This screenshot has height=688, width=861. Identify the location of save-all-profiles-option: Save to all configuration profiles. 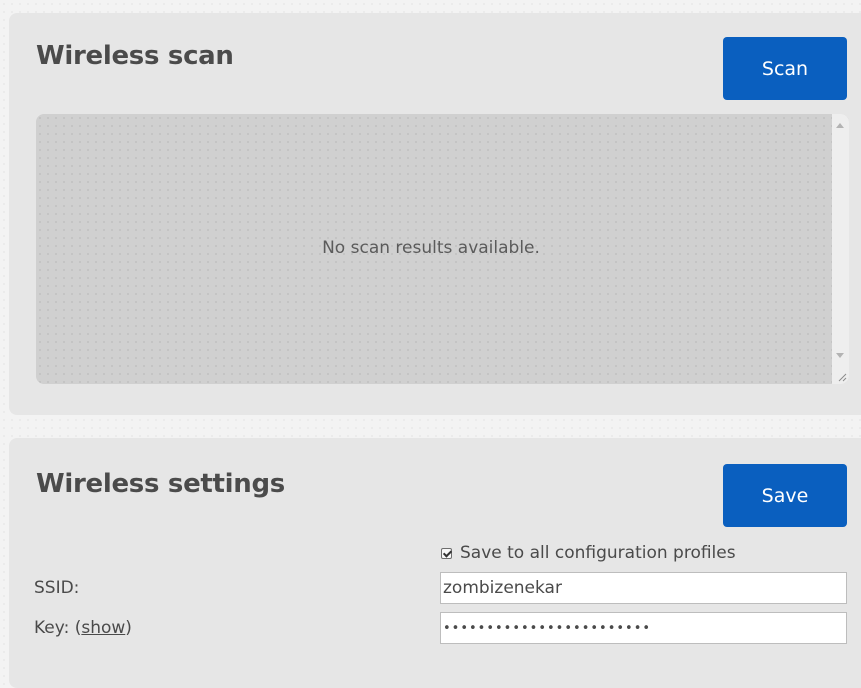
(588, 553).